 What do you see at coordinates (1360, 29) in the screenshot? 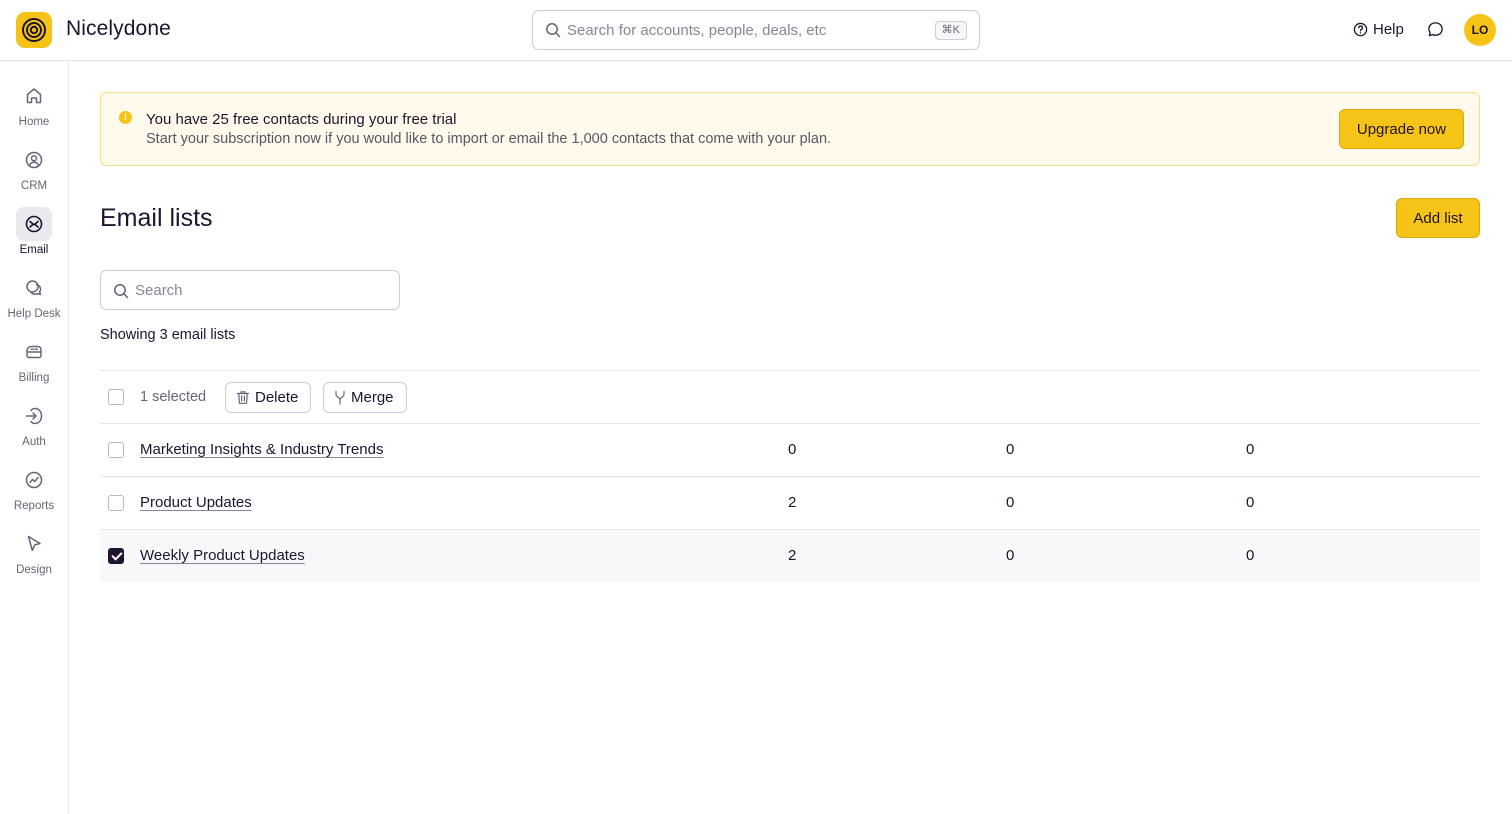
I see `help-circle-icon` at bounding box center [1360, 29].